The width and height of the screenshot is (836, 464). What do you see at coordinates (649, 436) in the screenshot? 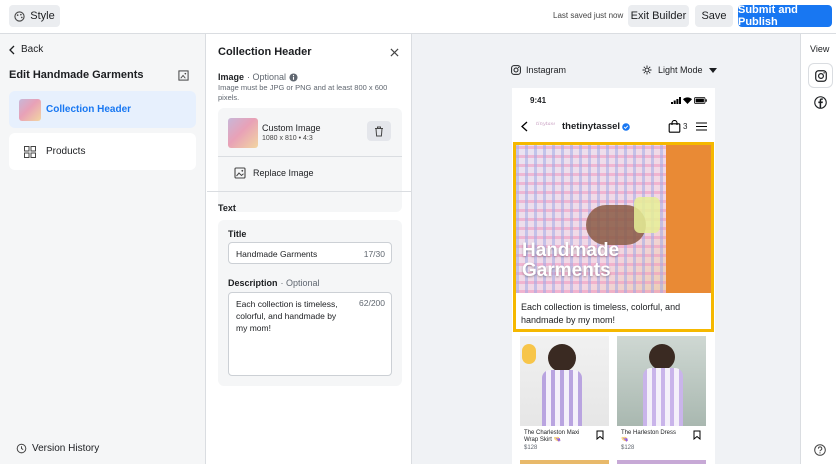
I see `product-name: The Harleston Dress 👒` at bounding box center [649, 436].